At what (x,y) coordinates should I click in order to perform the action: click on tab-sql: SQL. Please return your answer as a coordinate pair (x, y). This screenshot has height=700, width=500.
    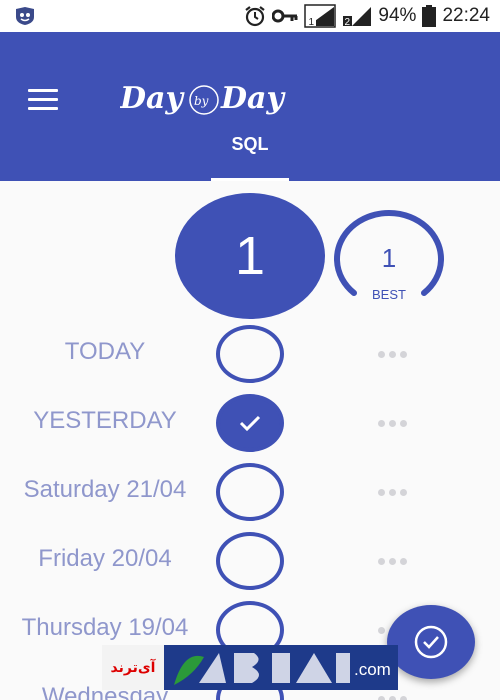
    Looking at the image, I should click on (250, 152).